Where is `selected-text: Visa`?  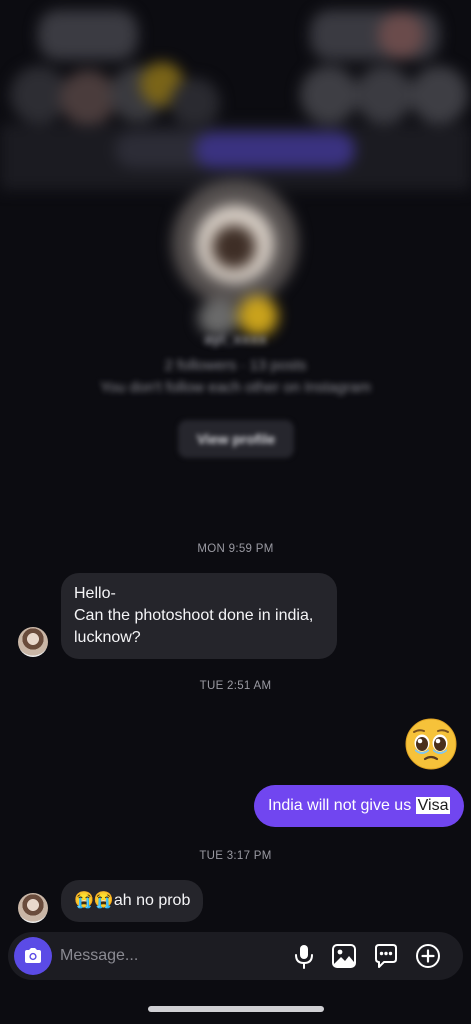 selected-text: Visa is located at coordinates (433, 805).